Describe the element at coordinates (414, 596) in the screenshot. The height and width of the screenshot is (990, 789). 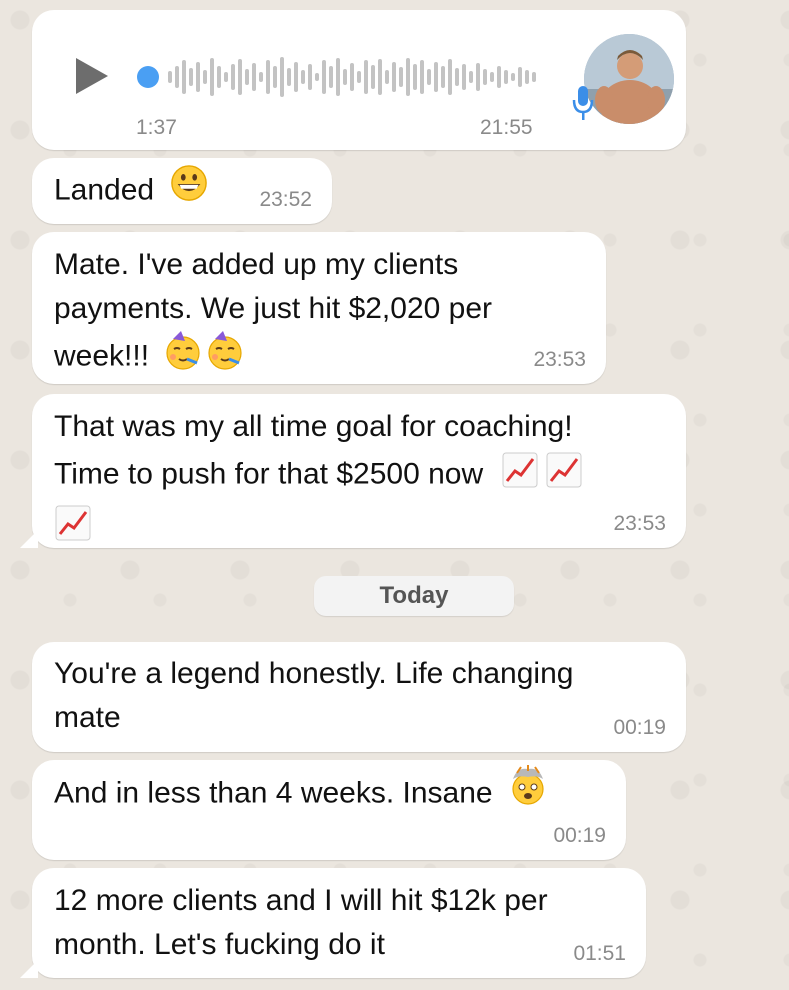
I see `date-separator: Today` at that location.